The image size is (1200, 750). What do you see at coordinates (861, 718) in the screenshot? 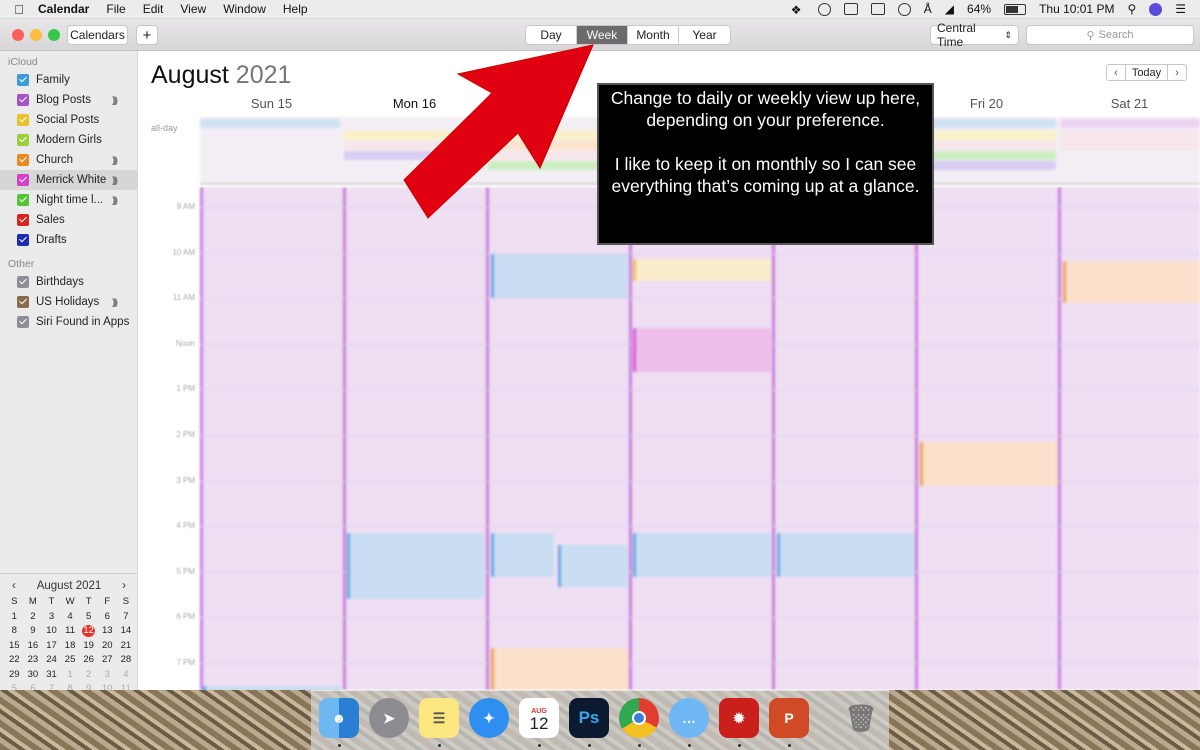
I see `trash-icon: 🗑` at bounding box center [861, 718].